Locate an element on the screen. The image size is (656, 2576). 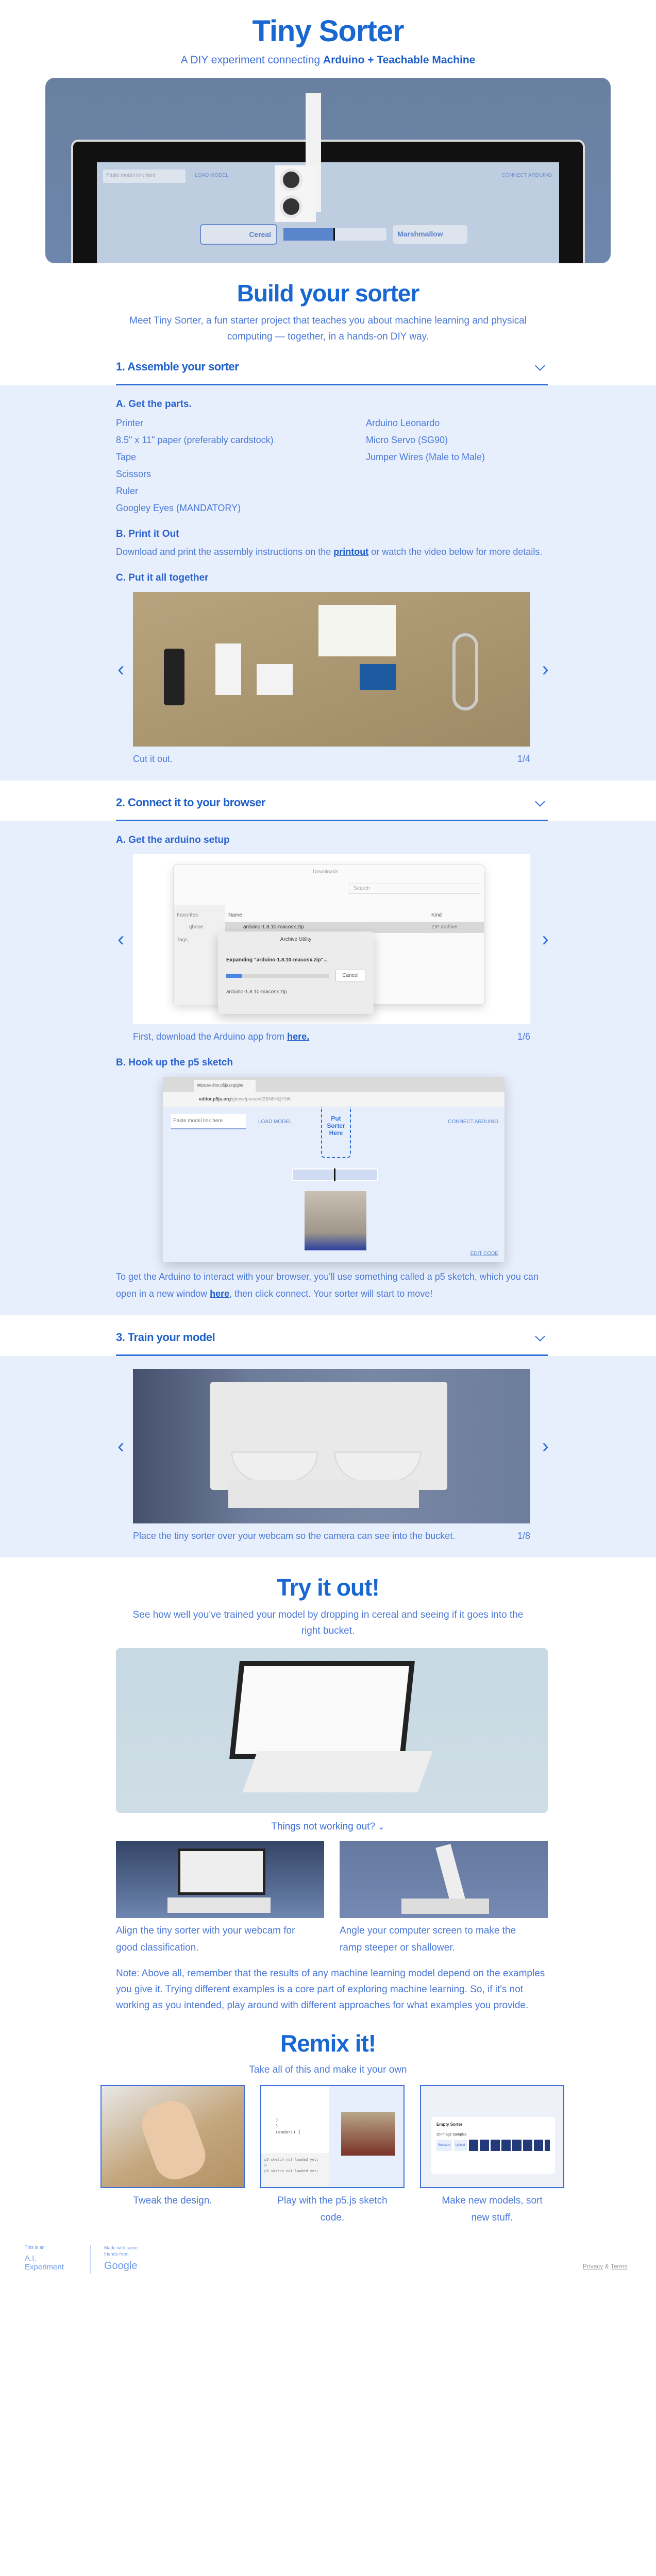
carousel-counter: 1/8 is located at coordinates (523, 1536).